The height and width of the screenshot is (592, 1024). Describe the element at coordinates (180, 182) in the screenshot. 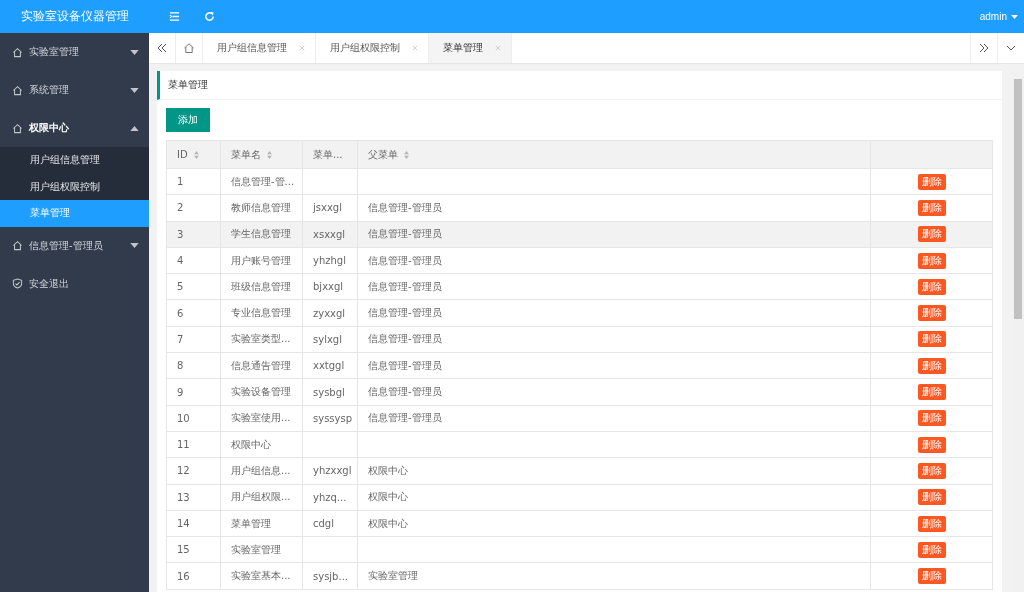

I see `table-cell: 1` at that location.